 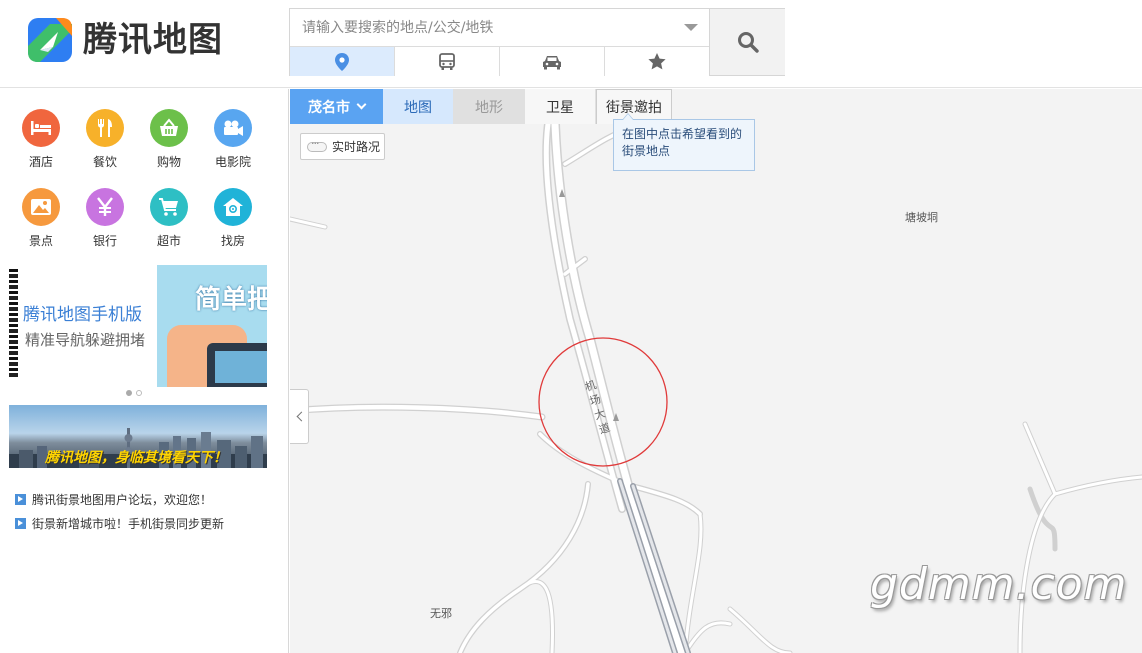 I want to click on bus-icon, so click(x=447, y=61).